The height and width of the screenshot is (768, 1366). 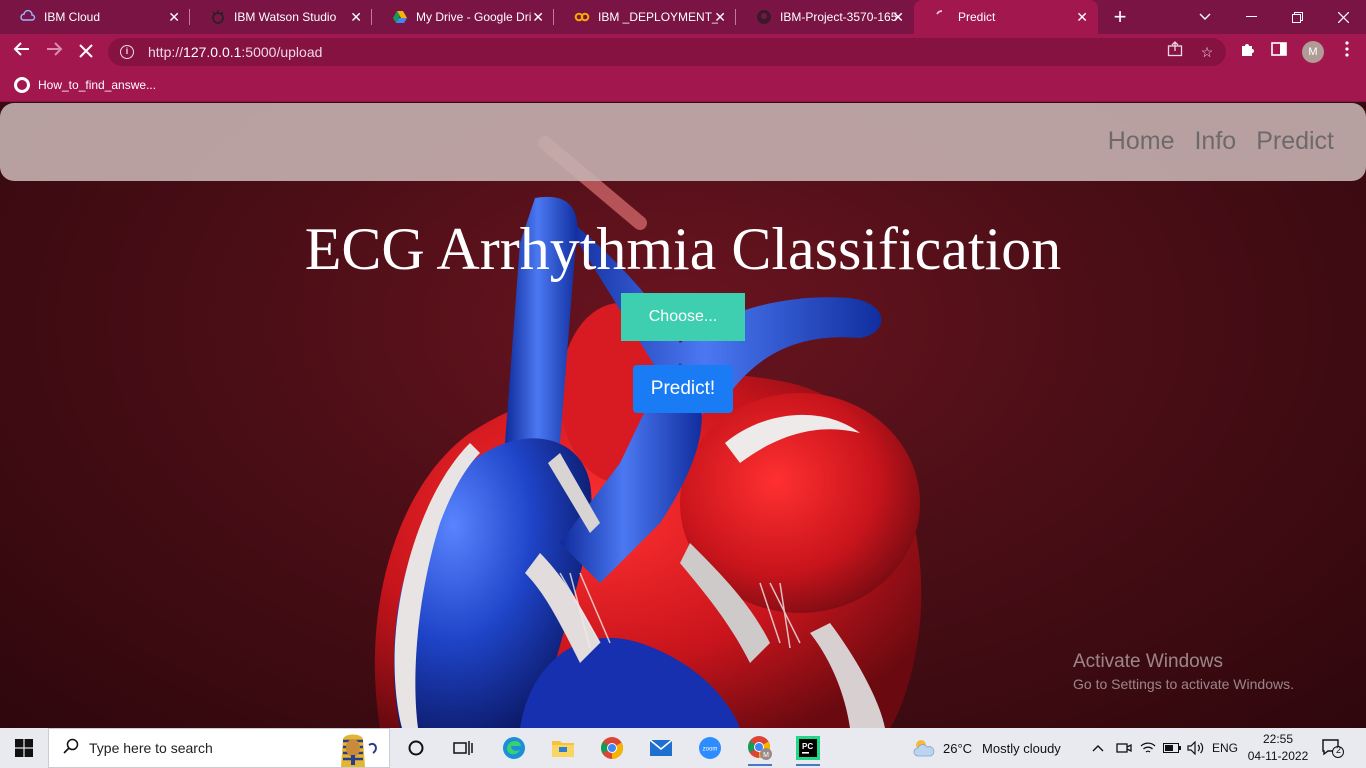 I want to click on chrome-icon, so click(x=612, y=748).